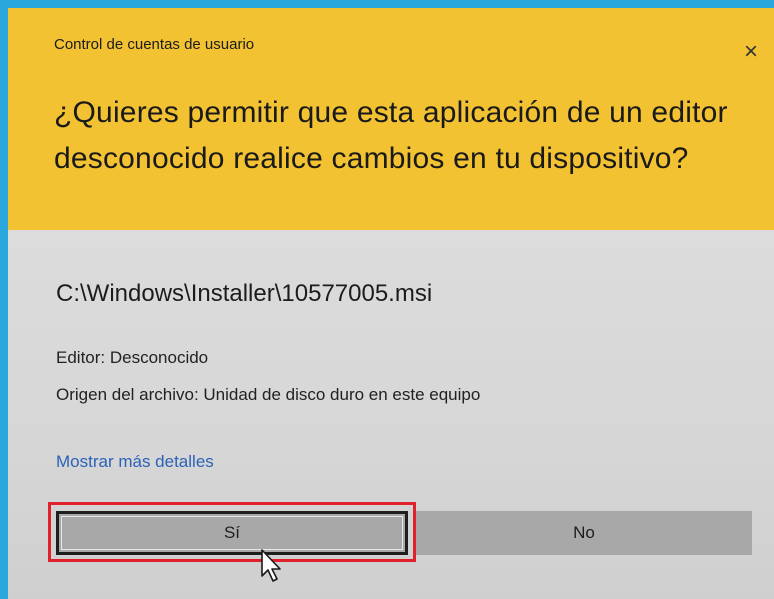 This screenshot has height=599, width=774. Describe the element at coordinates (154, 44) in the screenshot. I see `dialog-title: Control de cuentas de usuario` at that location.